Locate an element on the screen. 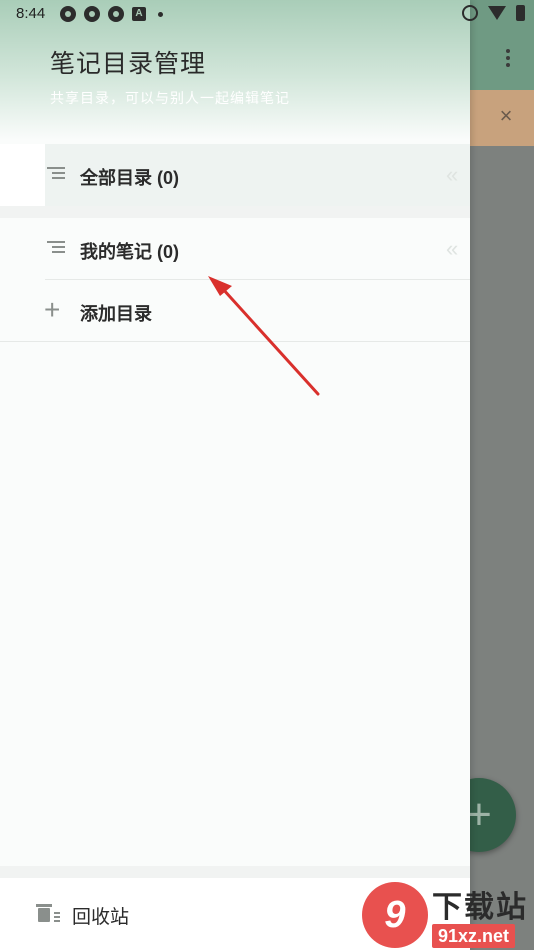 The height and width of the screenshot is (950, 534). system-icons is located at coordinates (493, 13).